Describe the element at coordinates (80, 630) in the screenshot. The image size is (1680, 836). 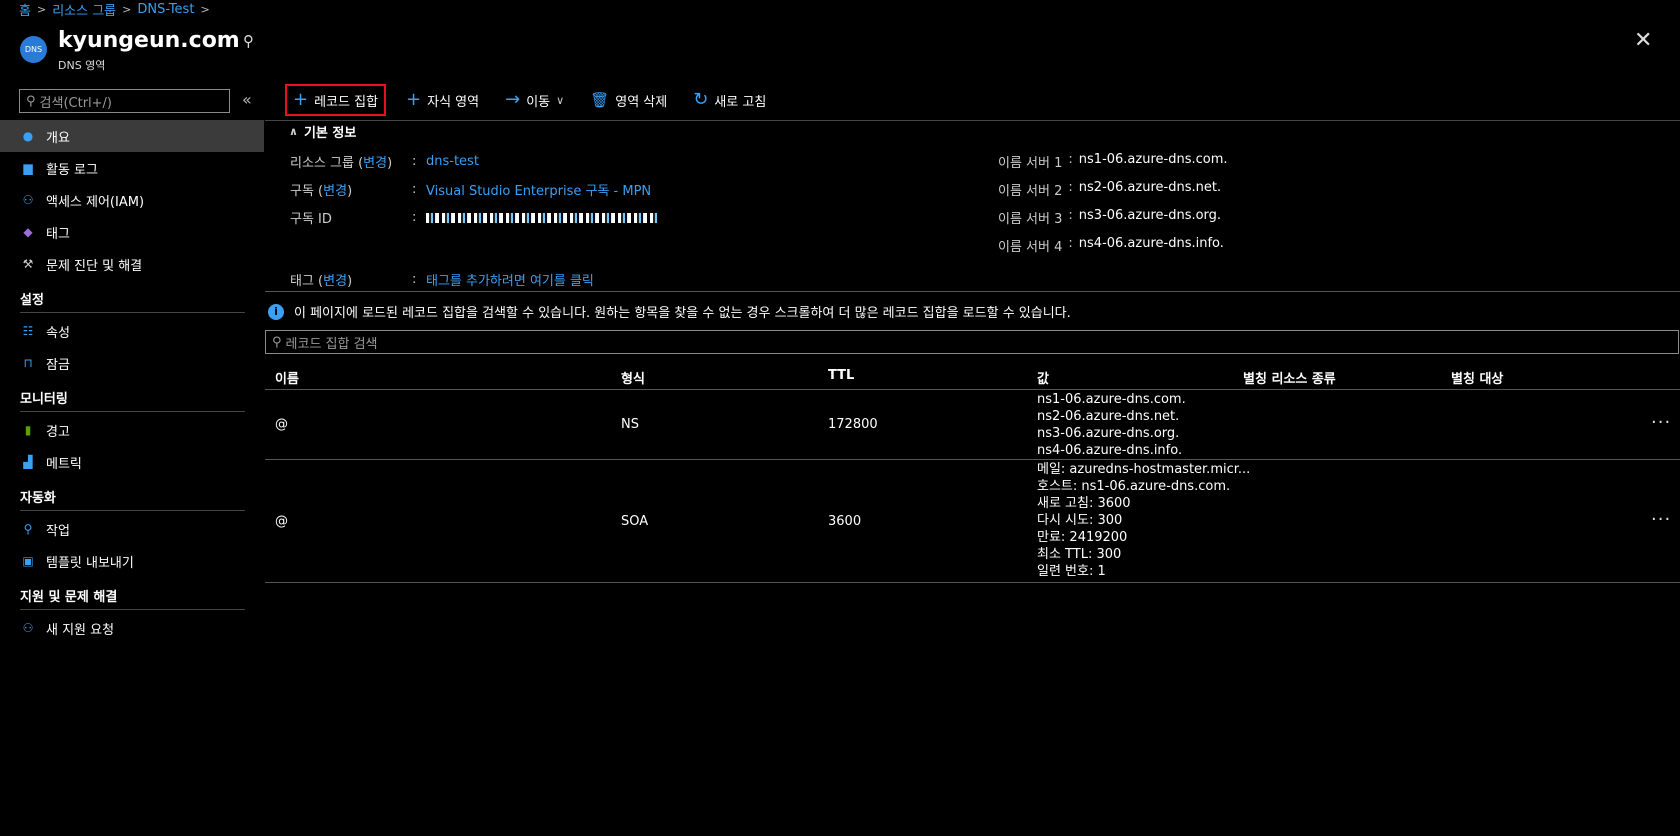
I see `sidebar-item-label: 새 지원 요청` at that location.